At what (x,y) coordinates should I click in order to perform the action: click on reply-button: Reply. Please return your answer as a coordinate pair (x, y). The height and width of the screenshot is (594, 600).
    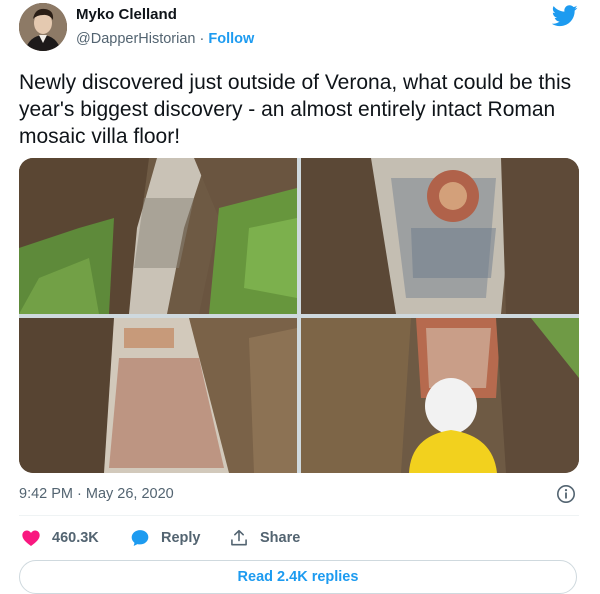
    Looking at the image, I should click on (165, 538).